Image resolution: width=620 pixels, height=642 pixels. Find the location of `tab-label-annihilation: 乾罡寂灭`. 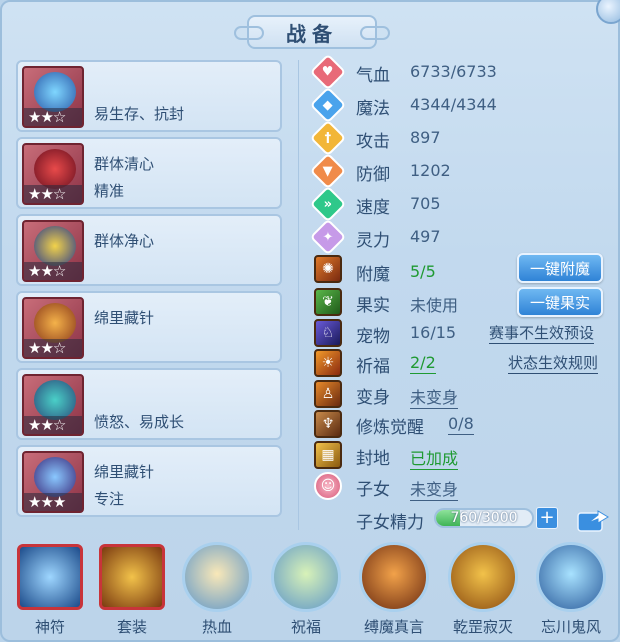

tab-label-annihilation: 乾罡寂灭 is located at coordinates (483, 627).